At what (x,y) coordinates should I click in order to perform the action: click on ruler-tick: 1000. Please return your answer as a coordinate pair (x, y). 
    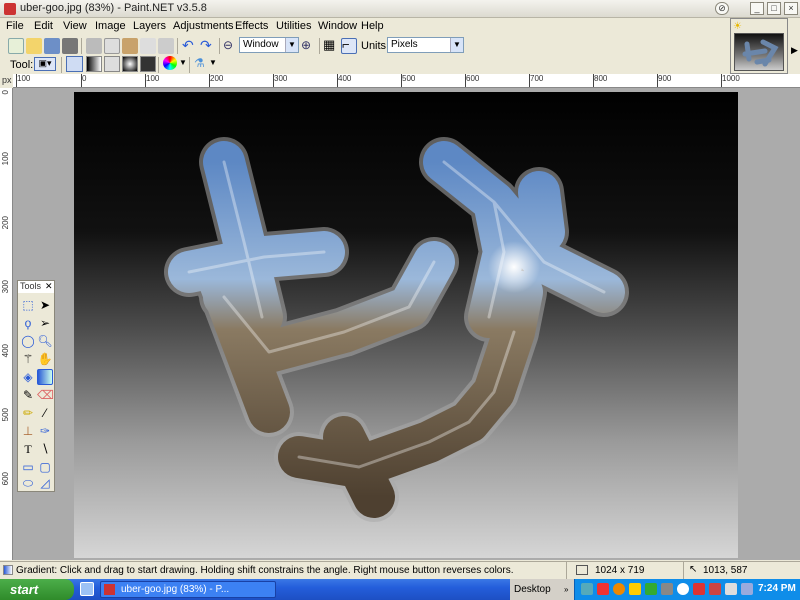
    Looking at the image, I should click on (730, 80).